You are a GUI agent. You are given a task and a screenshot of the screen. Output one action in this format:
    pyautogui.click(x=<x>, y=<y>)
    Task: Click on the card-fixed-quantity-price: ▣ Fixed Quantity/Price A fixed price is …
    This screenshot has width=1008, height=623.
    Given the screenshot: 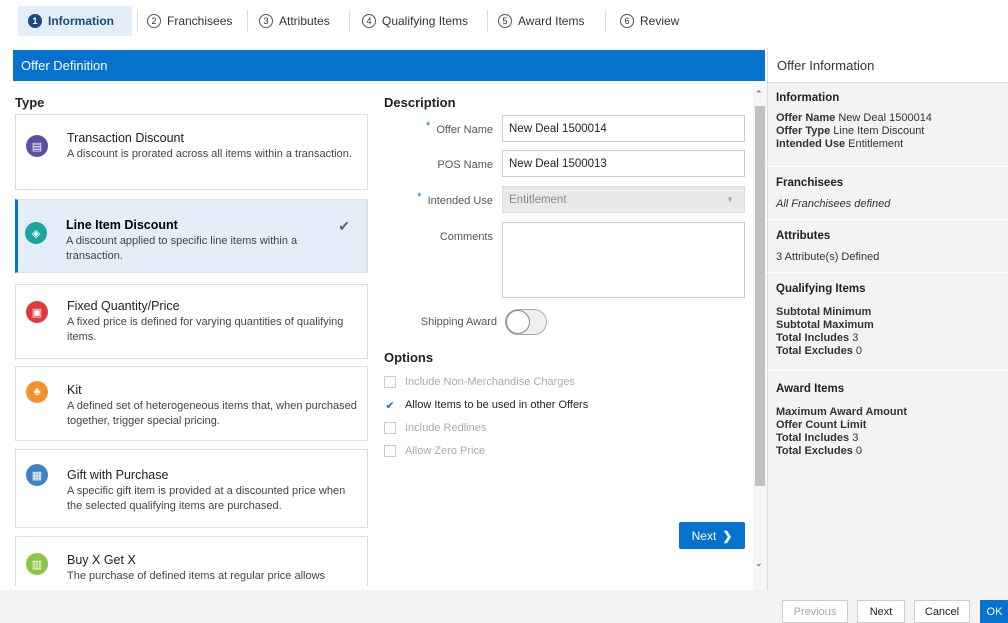 What is the action you would take?
    pyautogui.click(x=191, y=321)
    